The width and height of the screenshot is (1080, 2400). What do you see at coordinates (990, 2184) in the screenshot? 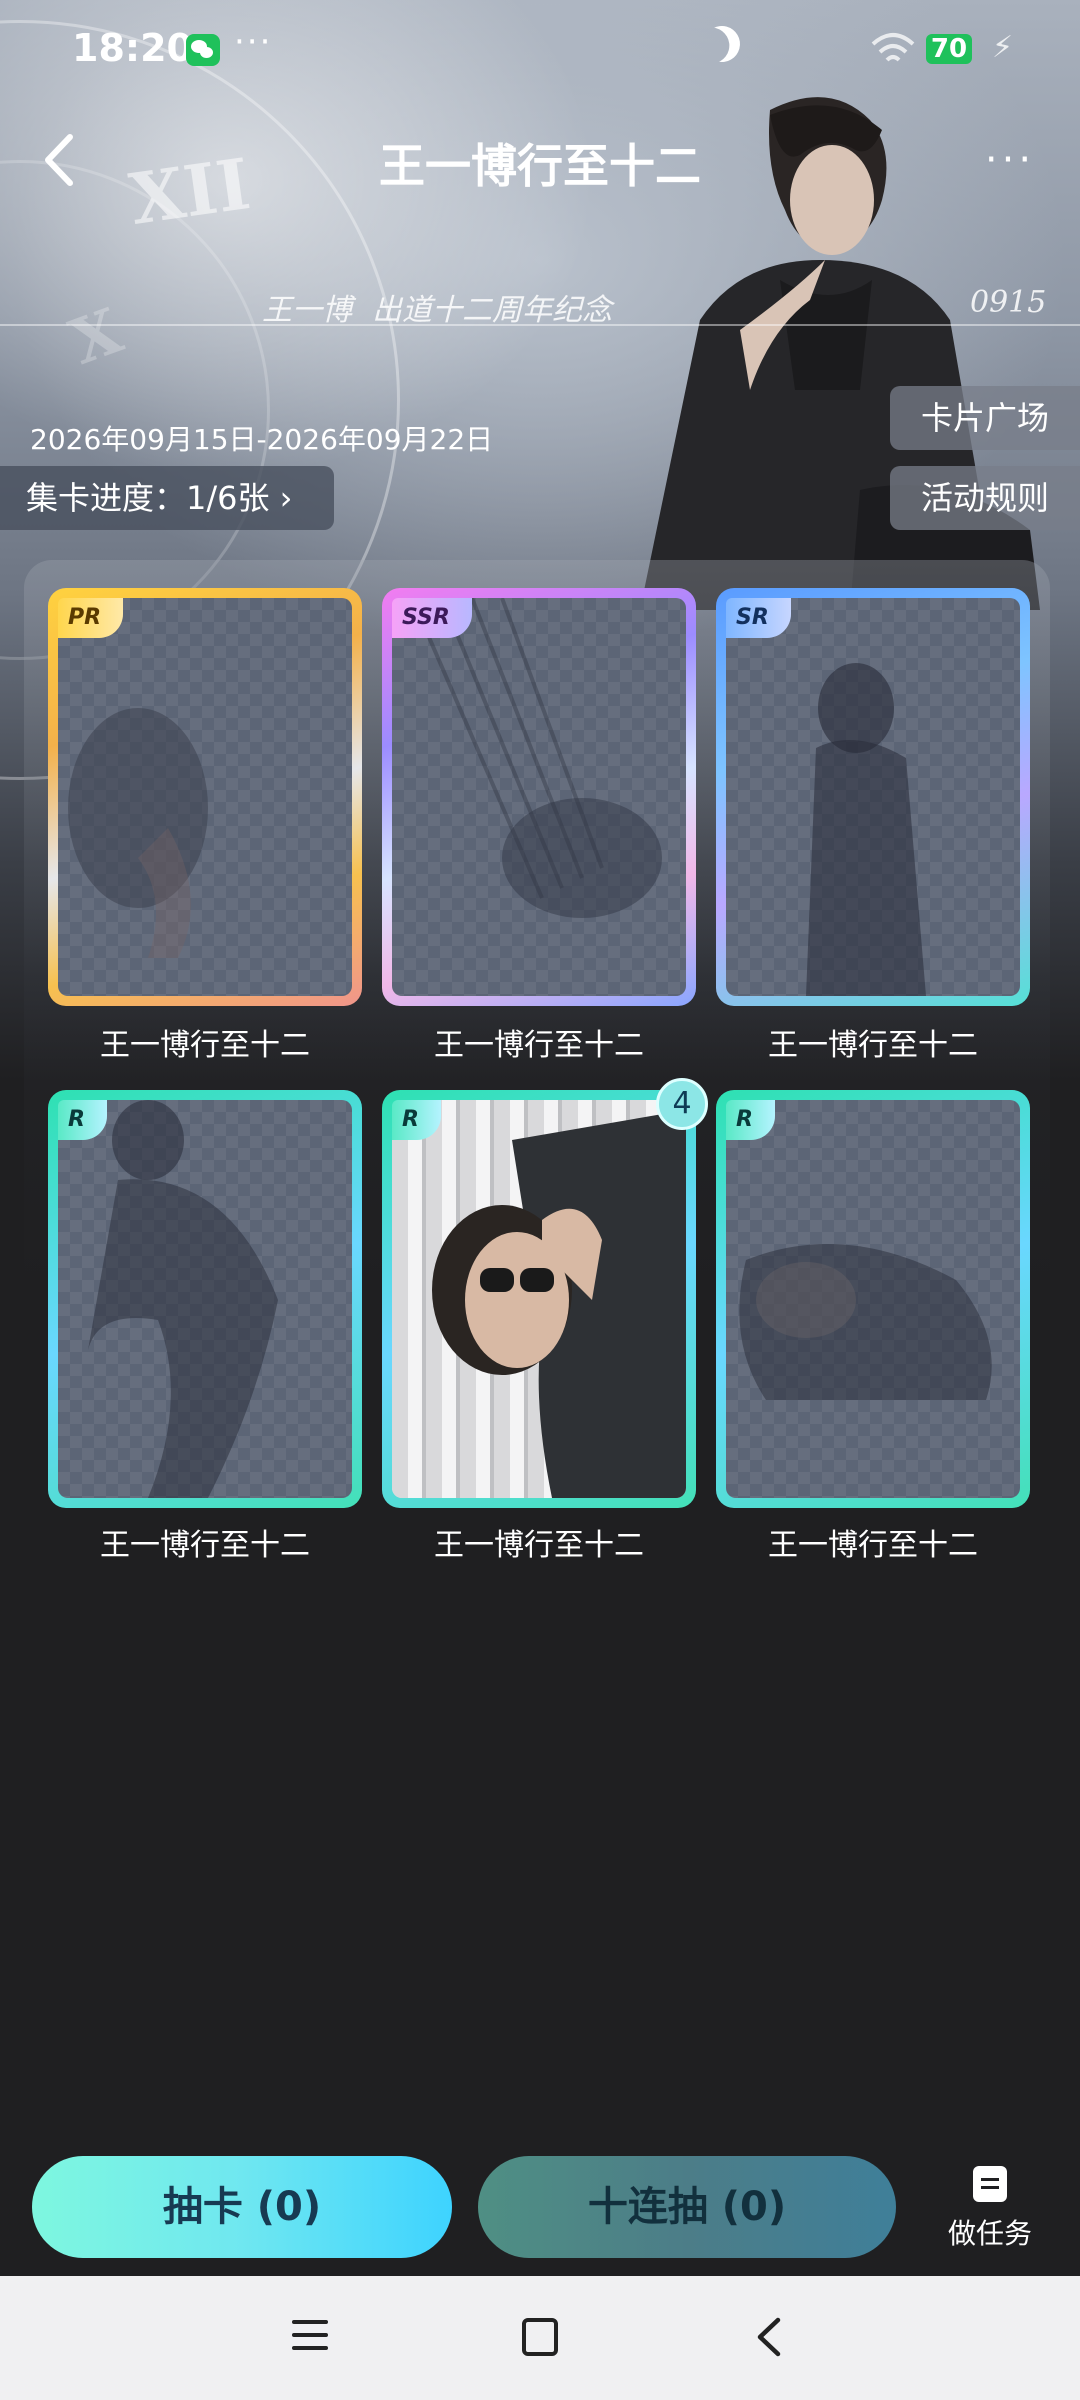
I see `task-list-icon` at bounding box center [990, 2184].